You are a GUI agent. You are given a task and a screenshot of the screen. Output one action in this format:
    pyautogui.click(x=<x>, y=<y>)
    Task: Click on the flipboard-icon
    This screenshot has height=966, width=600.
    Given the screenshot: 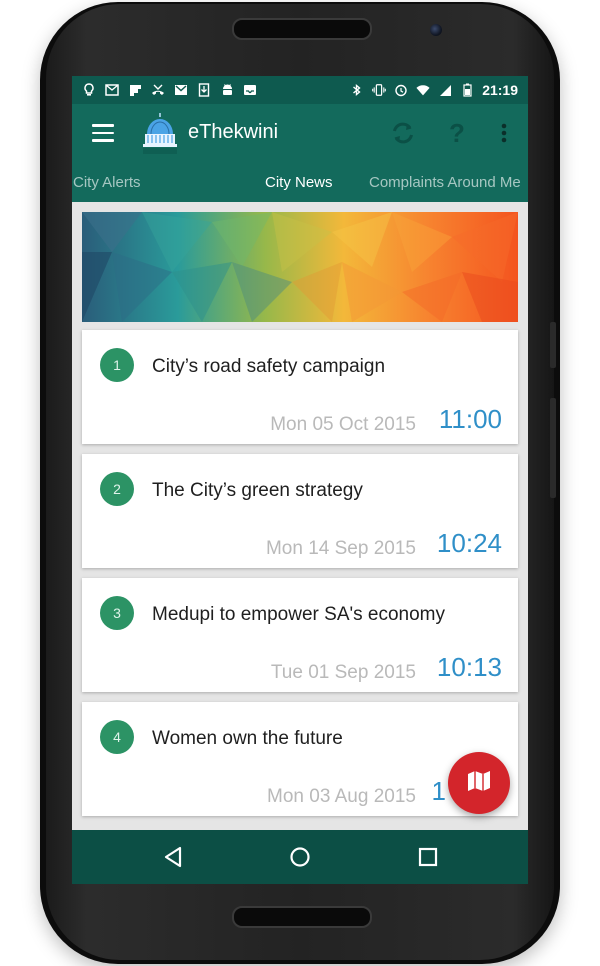 What is the action you would take?
    pyautogui.click(x=135, y=90)
    